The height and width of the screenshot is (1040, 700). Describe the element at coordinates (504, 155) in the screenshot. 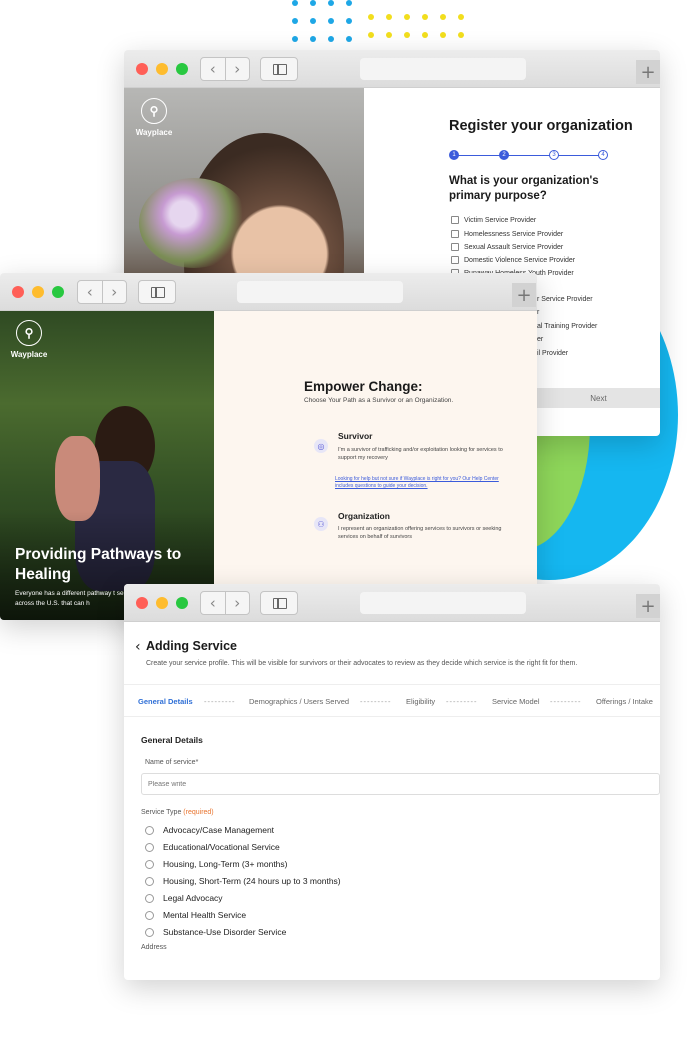

I see `step-2: 2` at that location.